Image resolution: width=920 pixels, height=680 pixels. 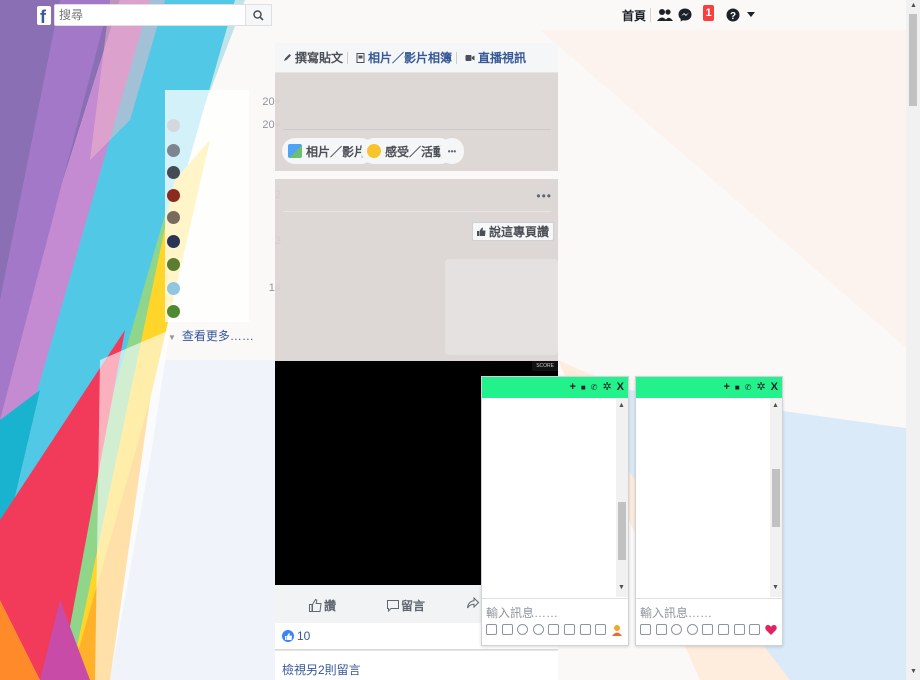 What do you see at coordinates (650, 15) in the screenshot?
I see `nav-divider` at bounding box center [650, 15].